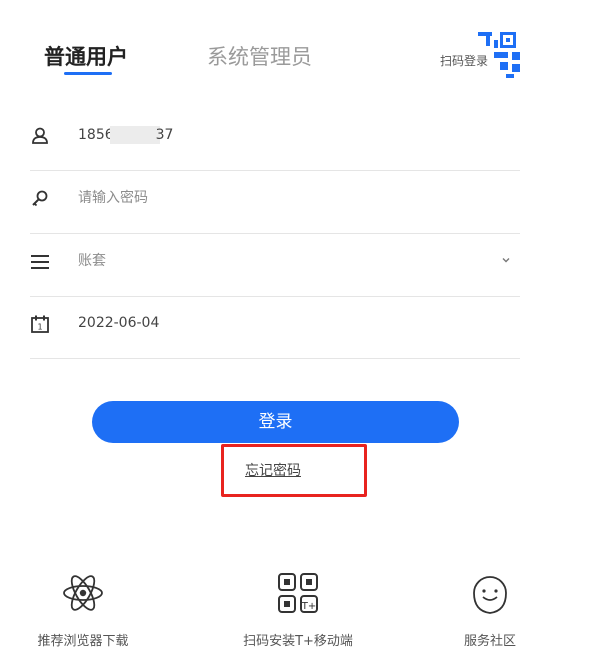 This screenshot has width=593, height=671. I want to click on scan-install-link: T+ 扫码安装T+移动端, so click(298, 609).